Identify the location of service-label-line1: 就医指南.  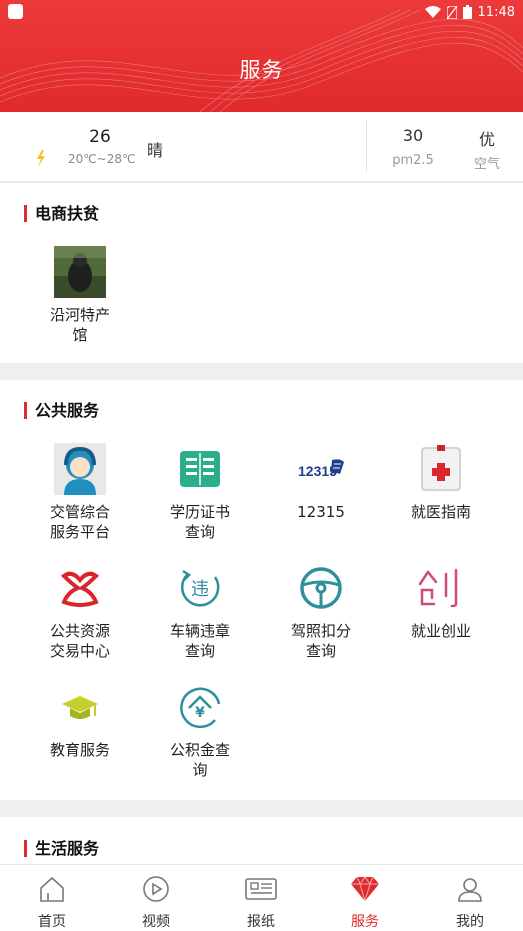
(440, 512).